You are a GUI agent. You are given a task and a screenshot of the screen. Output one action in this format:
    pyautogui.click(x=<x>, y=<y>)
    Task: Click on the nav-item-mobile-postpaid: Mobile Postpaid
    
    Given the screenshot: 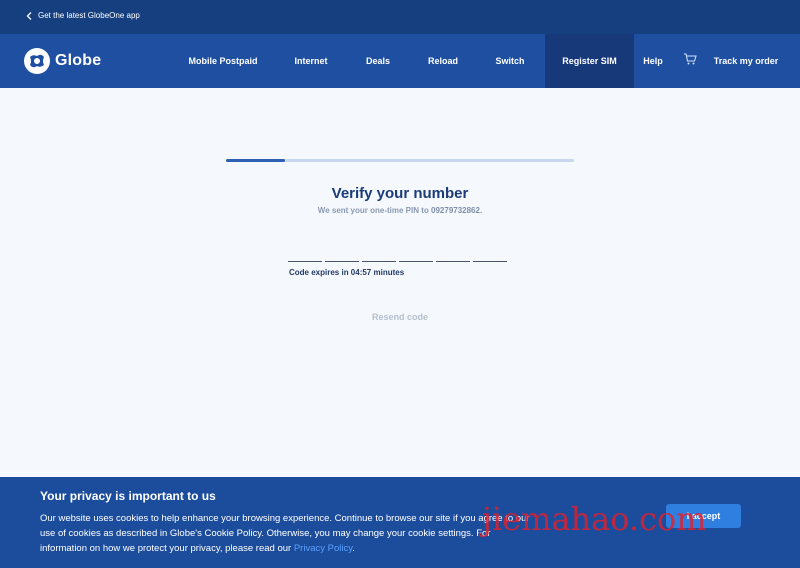 What is the action you would take?
    pyautogui.click(x=223, y=61)
    